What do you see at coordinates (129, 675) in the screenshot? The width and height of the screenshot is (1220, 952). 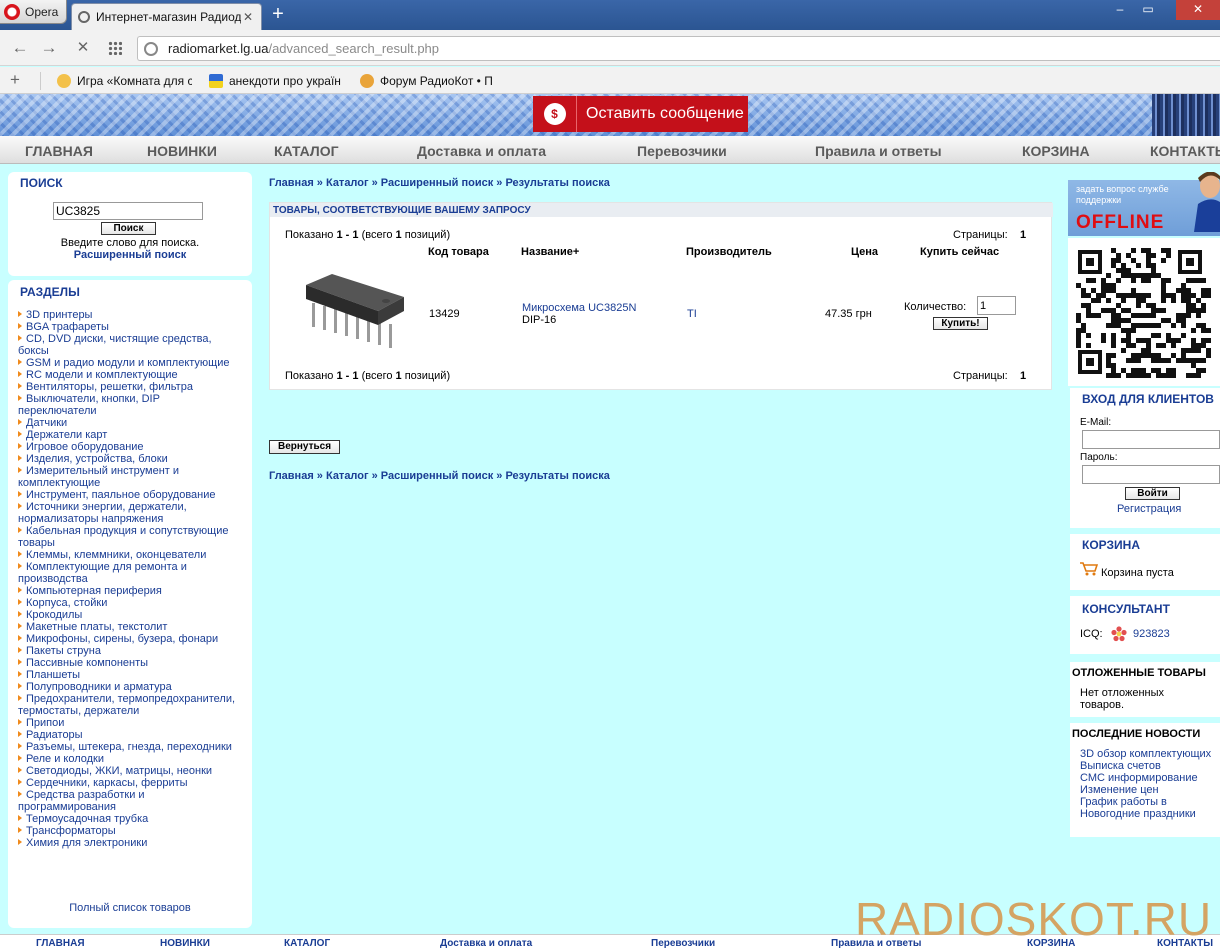 I see `category-link: Планшеты` at bounding box center [129, 675].